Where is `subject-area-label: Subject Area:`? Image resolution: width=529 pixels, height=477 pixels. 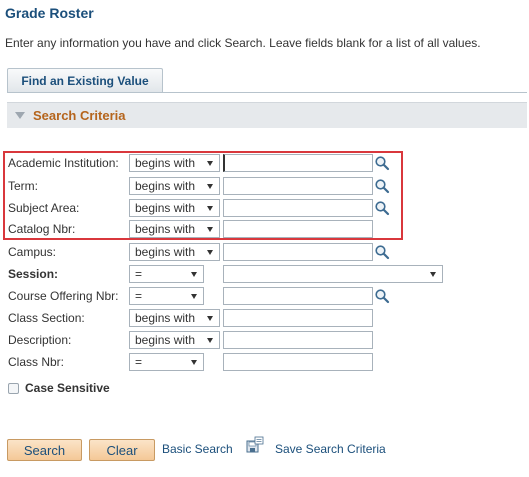 subject-area-label: Subject Area: is located at coordinates (44, 208).